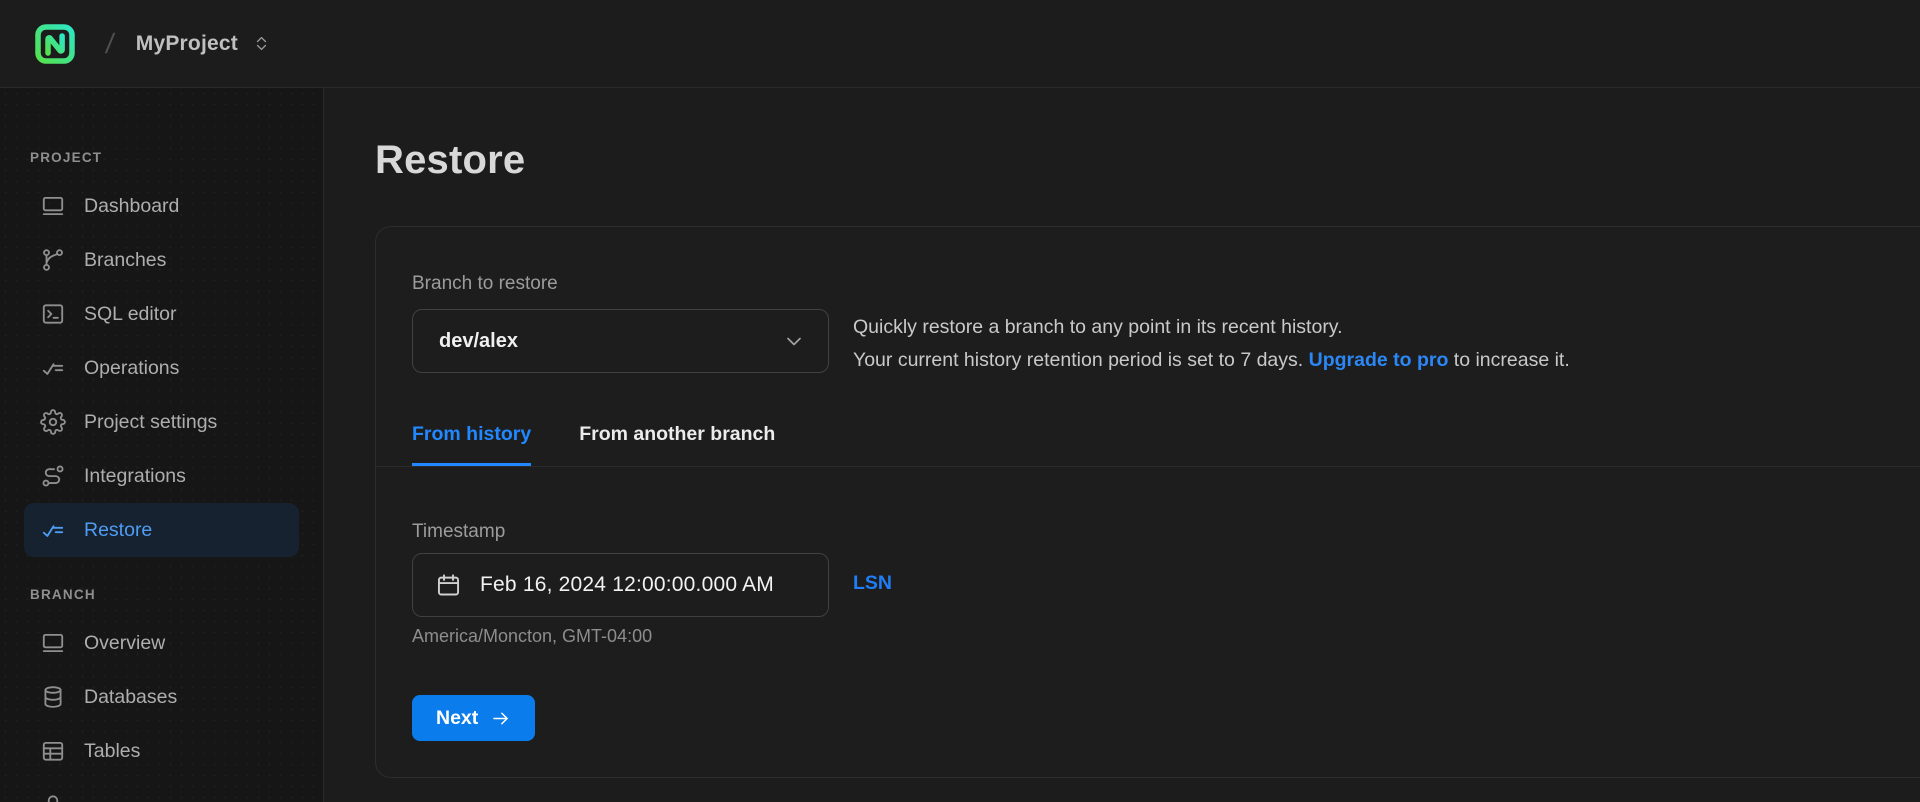 Image resolution: width=1920 pixels, height=802 pixels. Describe the element at coordinates (620, 341) in the screenshot. I see `branch-select: dev/alex` at that location.